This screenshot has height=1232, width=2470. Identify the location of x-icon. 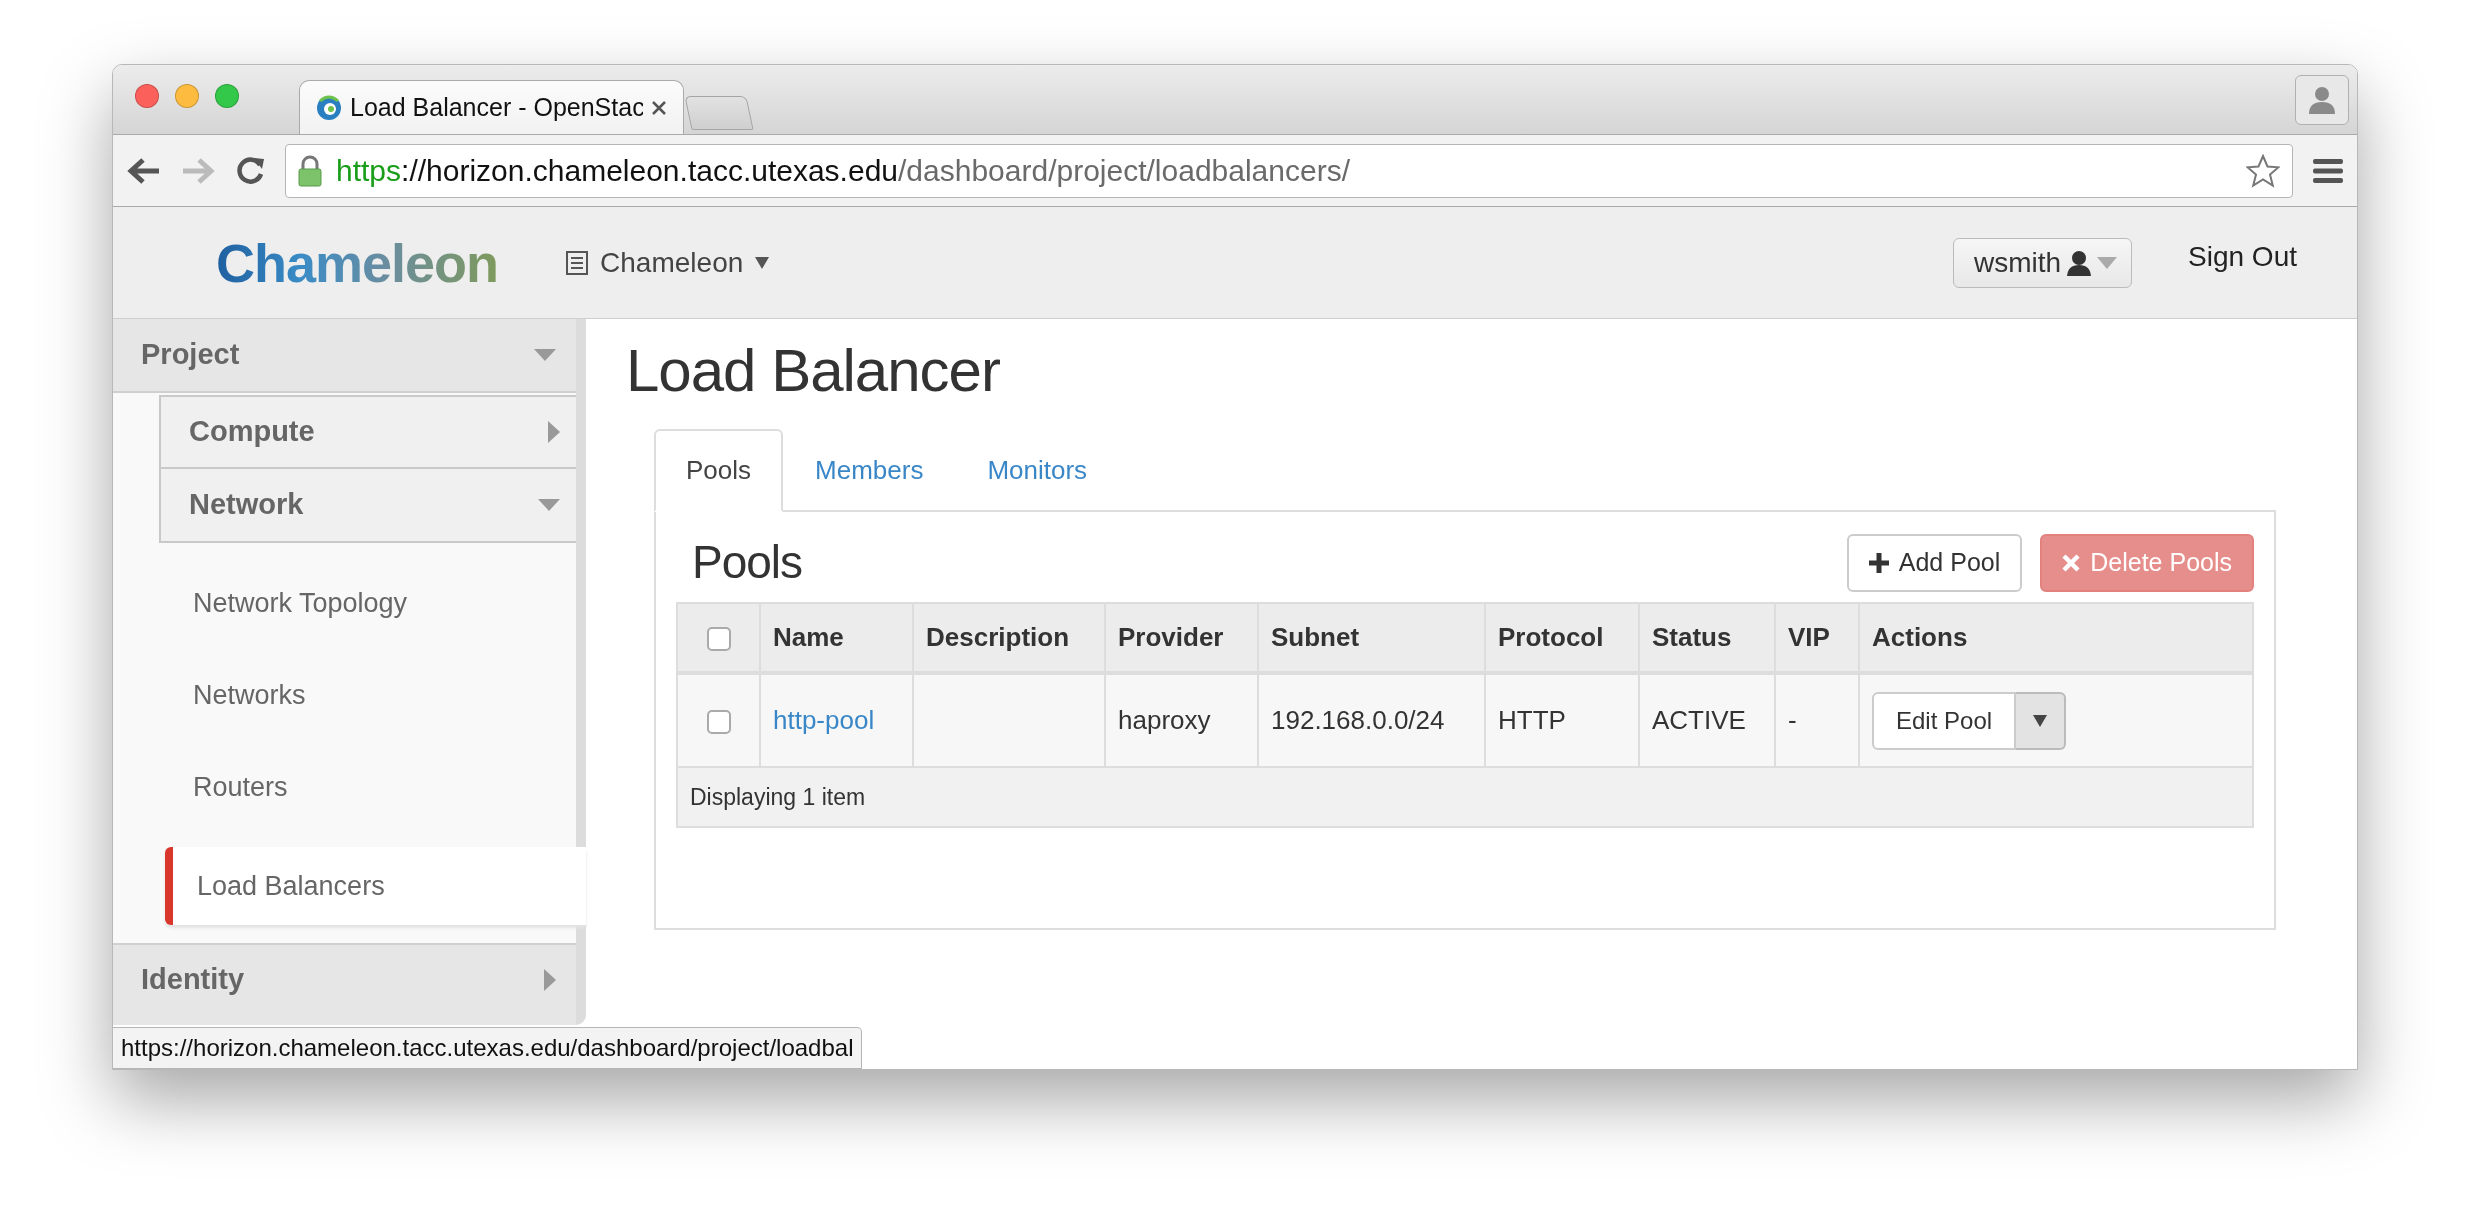
(2071, 563).